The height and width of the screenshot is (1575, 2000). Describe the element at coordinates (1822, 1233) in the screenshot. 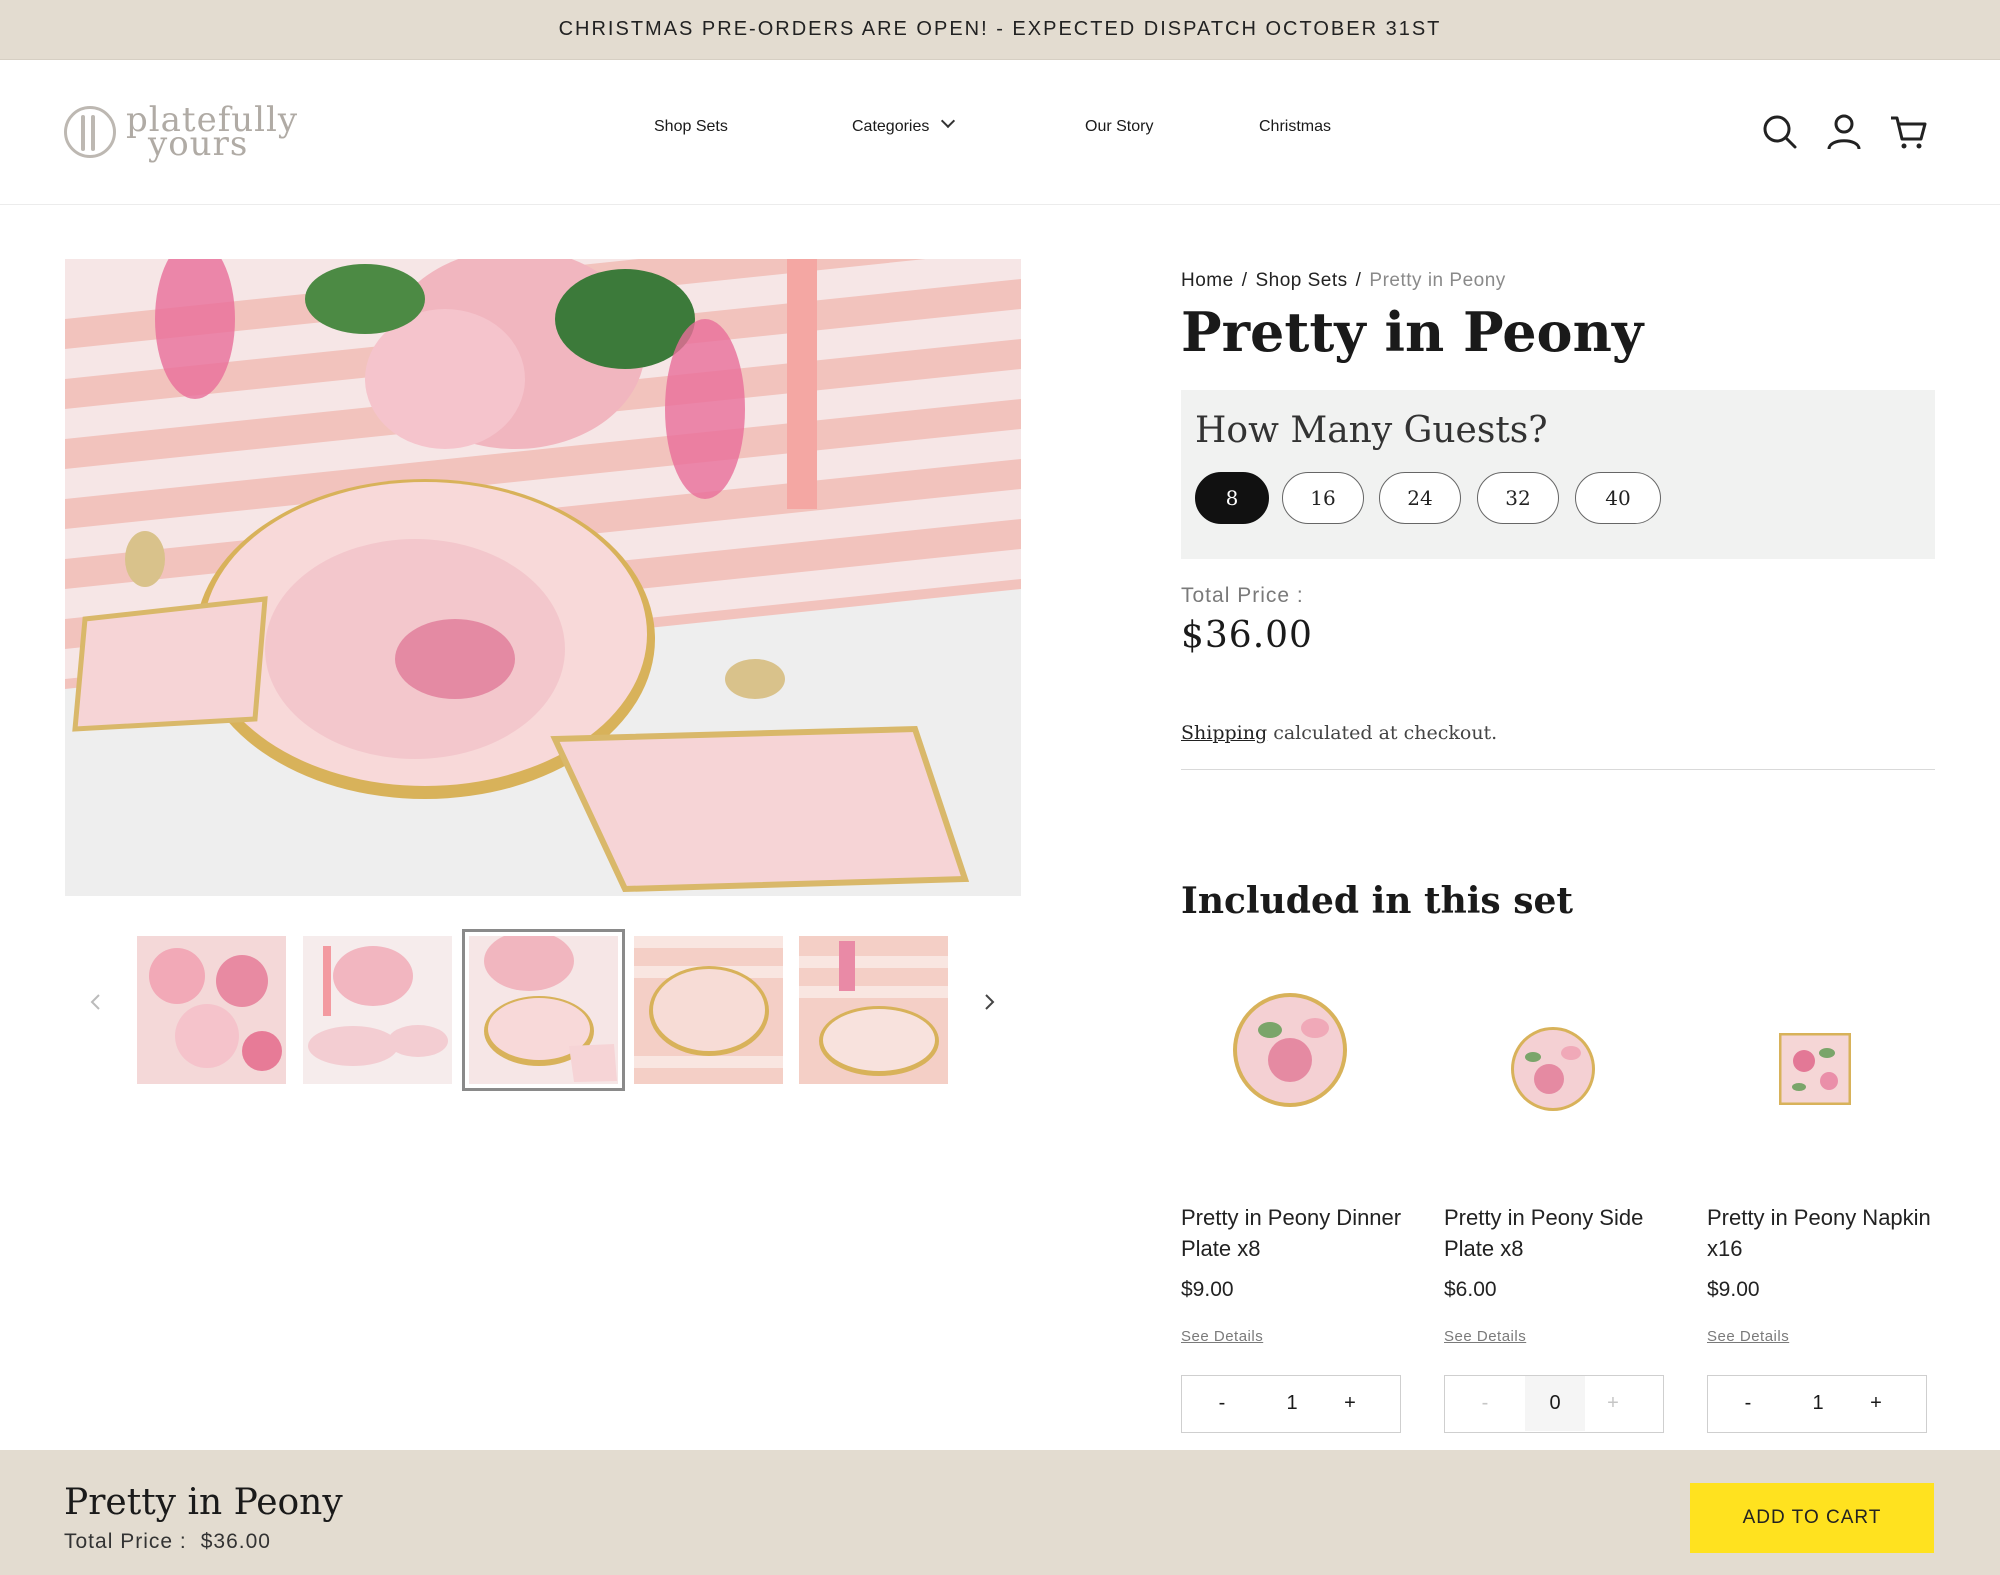

I see `item-name: Pretty in Peony Napkin x16` at that location.